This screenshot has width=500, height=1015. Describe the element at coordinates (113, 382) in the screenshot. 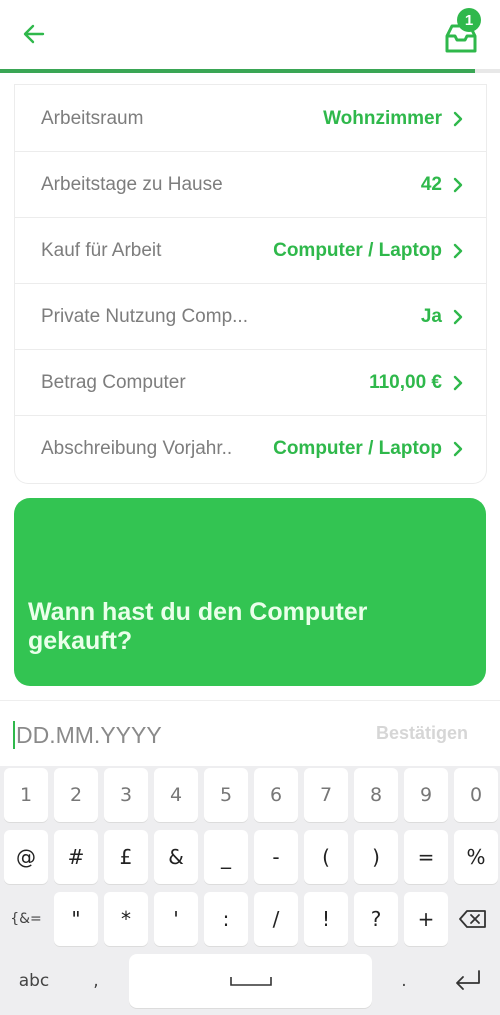

I see `row-label: Betrag Computer` at that location.